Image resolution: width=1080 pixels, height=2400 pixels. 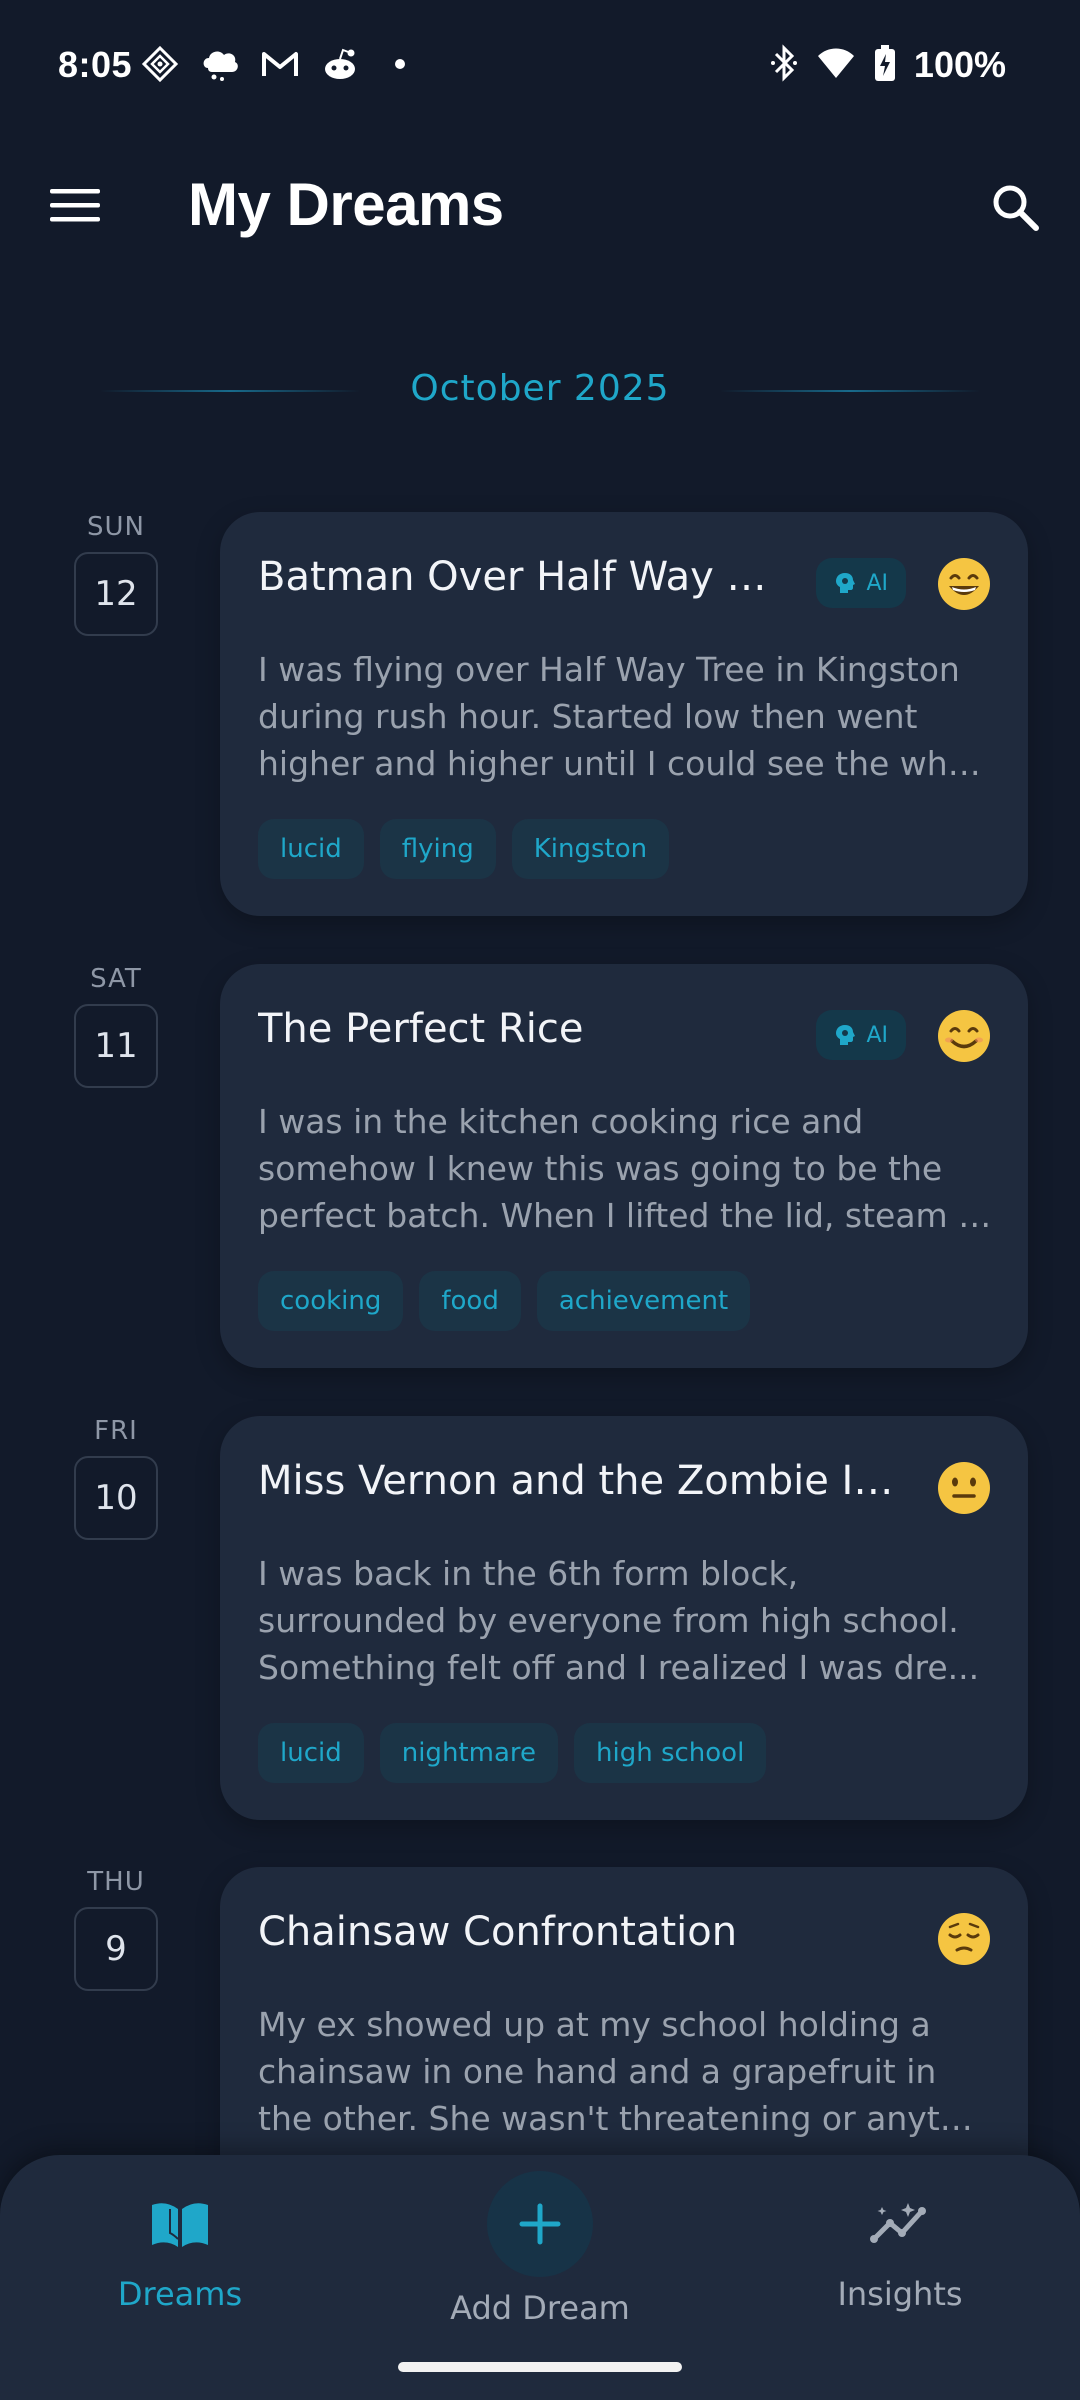 I want to click on system-icons: 100%, so click(x=888, y=65).